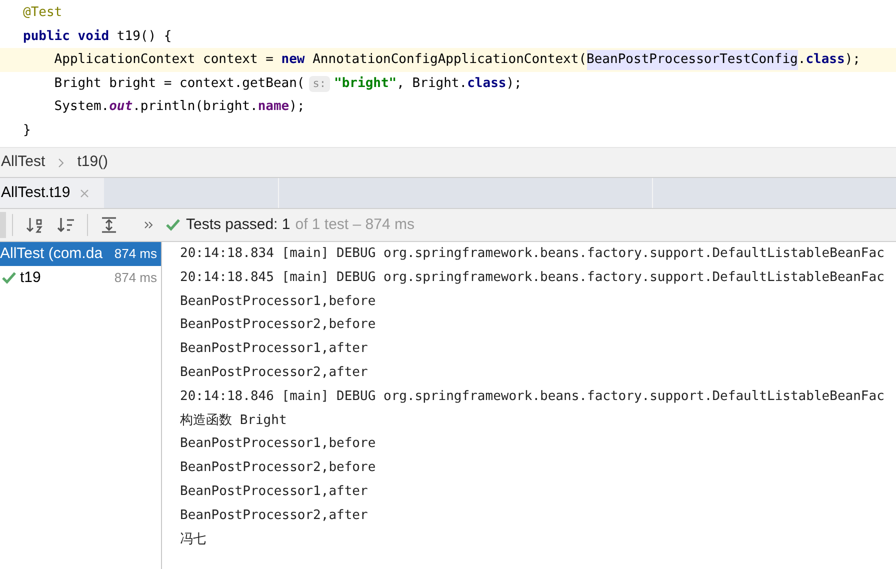  Describe the element at coordinates (533, 254) in the screenshot. I see `console-line: 20:14:18.834 [main] DEBUG org.springframework.beans.factory.support.DefaultListableBeanFac` at that location.